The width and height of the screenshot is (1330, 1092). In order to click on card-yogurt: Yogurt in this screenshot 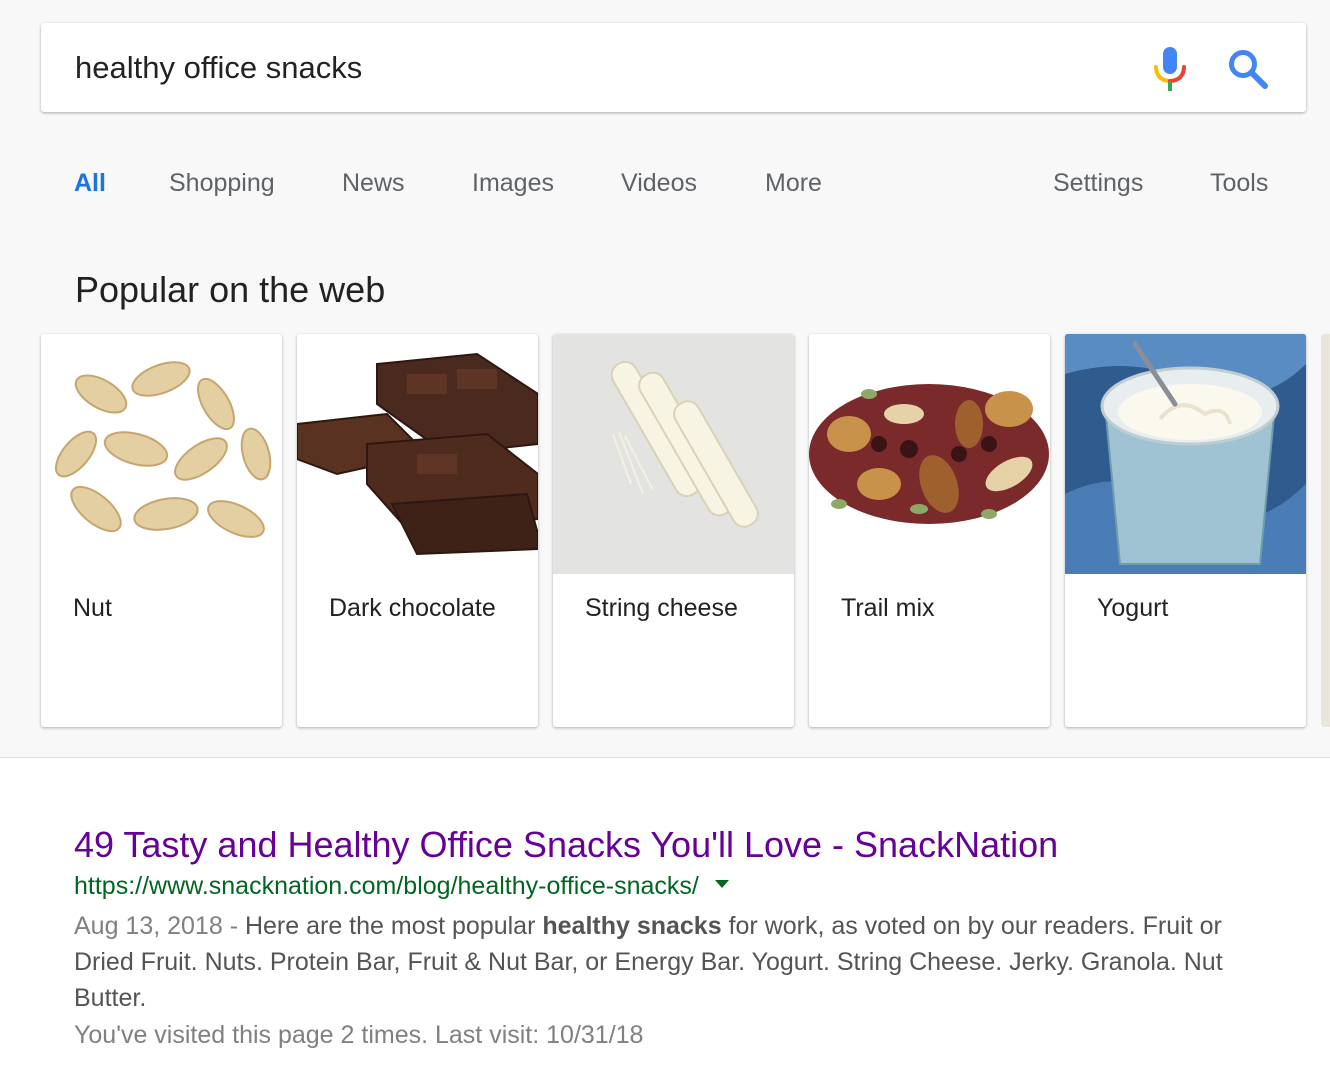, I will do `click(1185, 530)`.